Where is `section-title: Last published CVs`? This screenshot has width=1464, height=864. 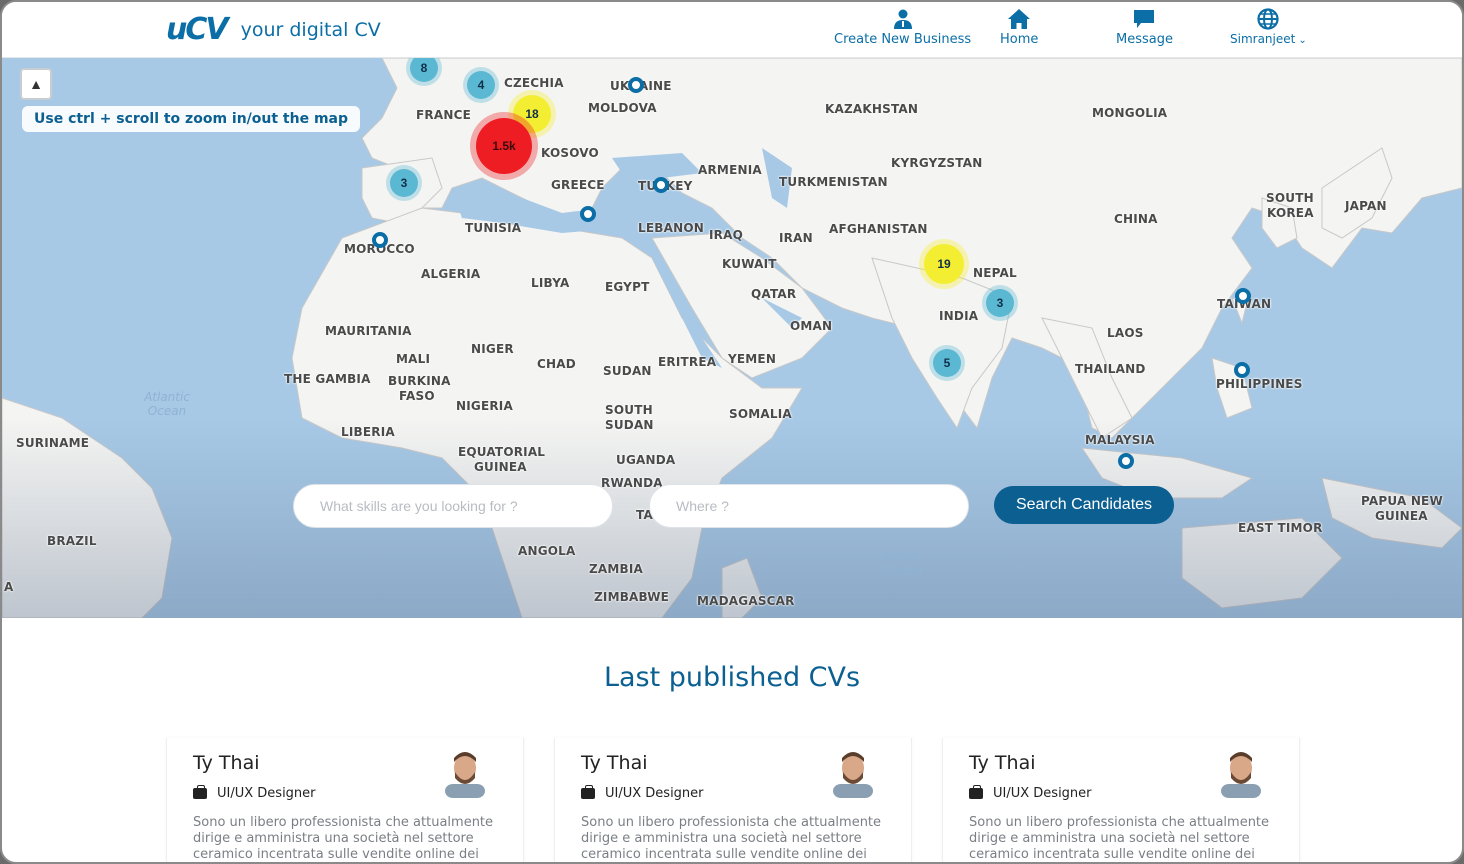
section-title: Last published CVs is located at coordinates (732, 677).